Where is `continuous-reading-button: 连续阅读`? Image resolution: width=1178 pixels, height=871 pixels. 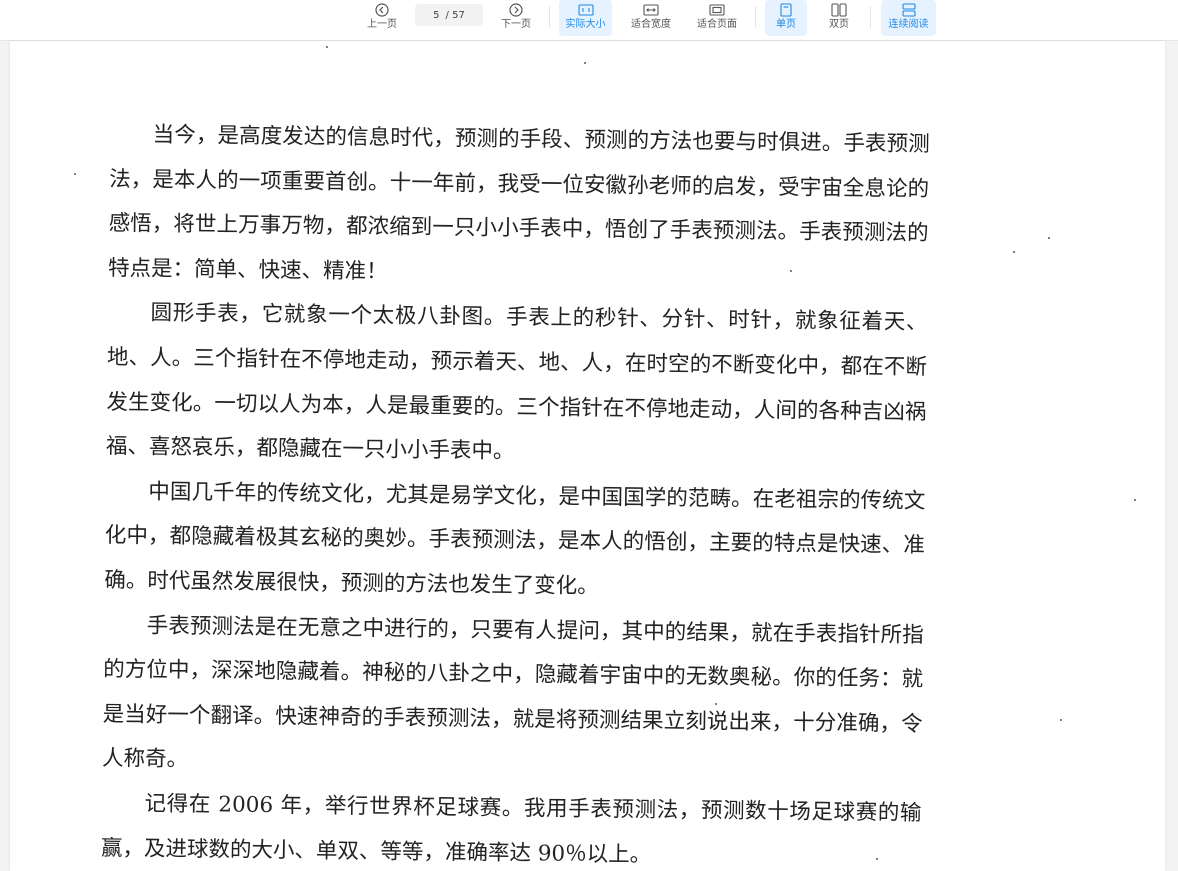
continuous-reading-button: 连续阅读 is located at coordinates (908, 18).